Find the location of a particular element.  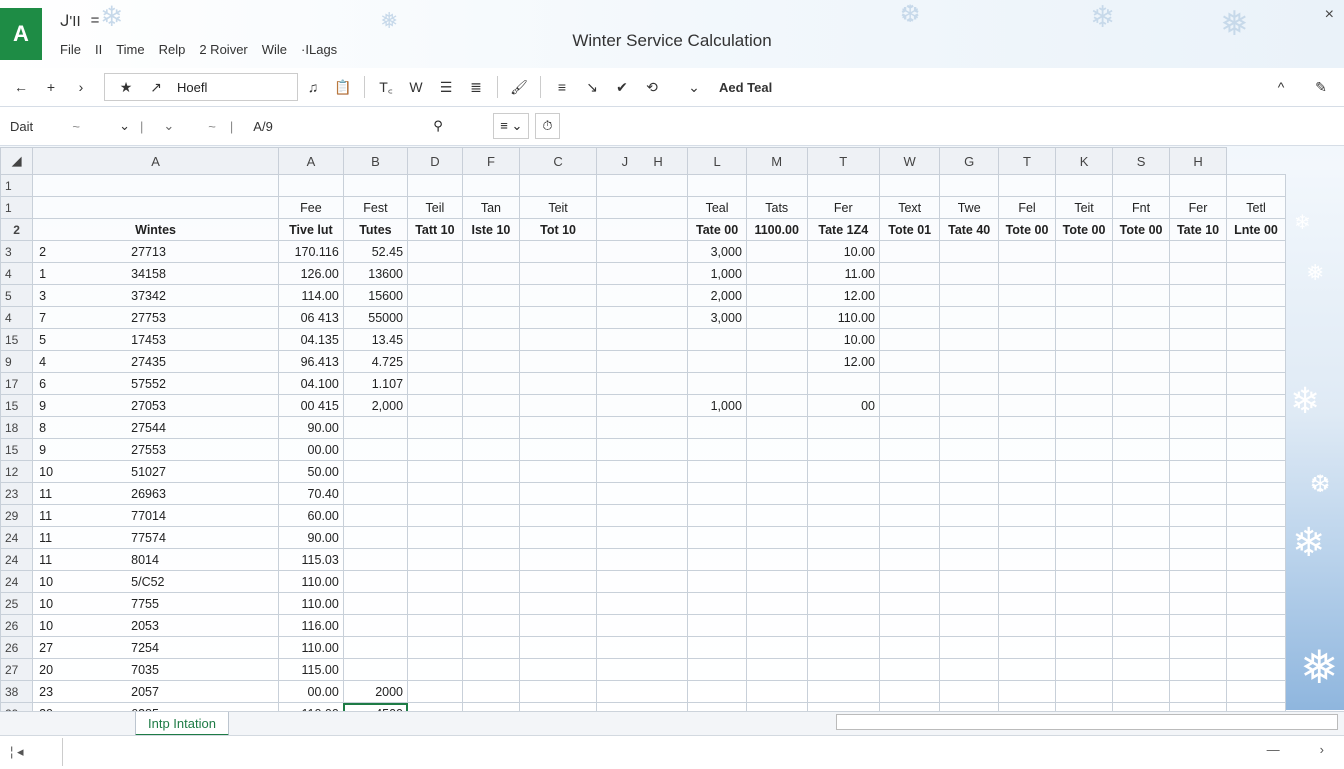

cell: 04.135 is located at coordinates (311, 339).